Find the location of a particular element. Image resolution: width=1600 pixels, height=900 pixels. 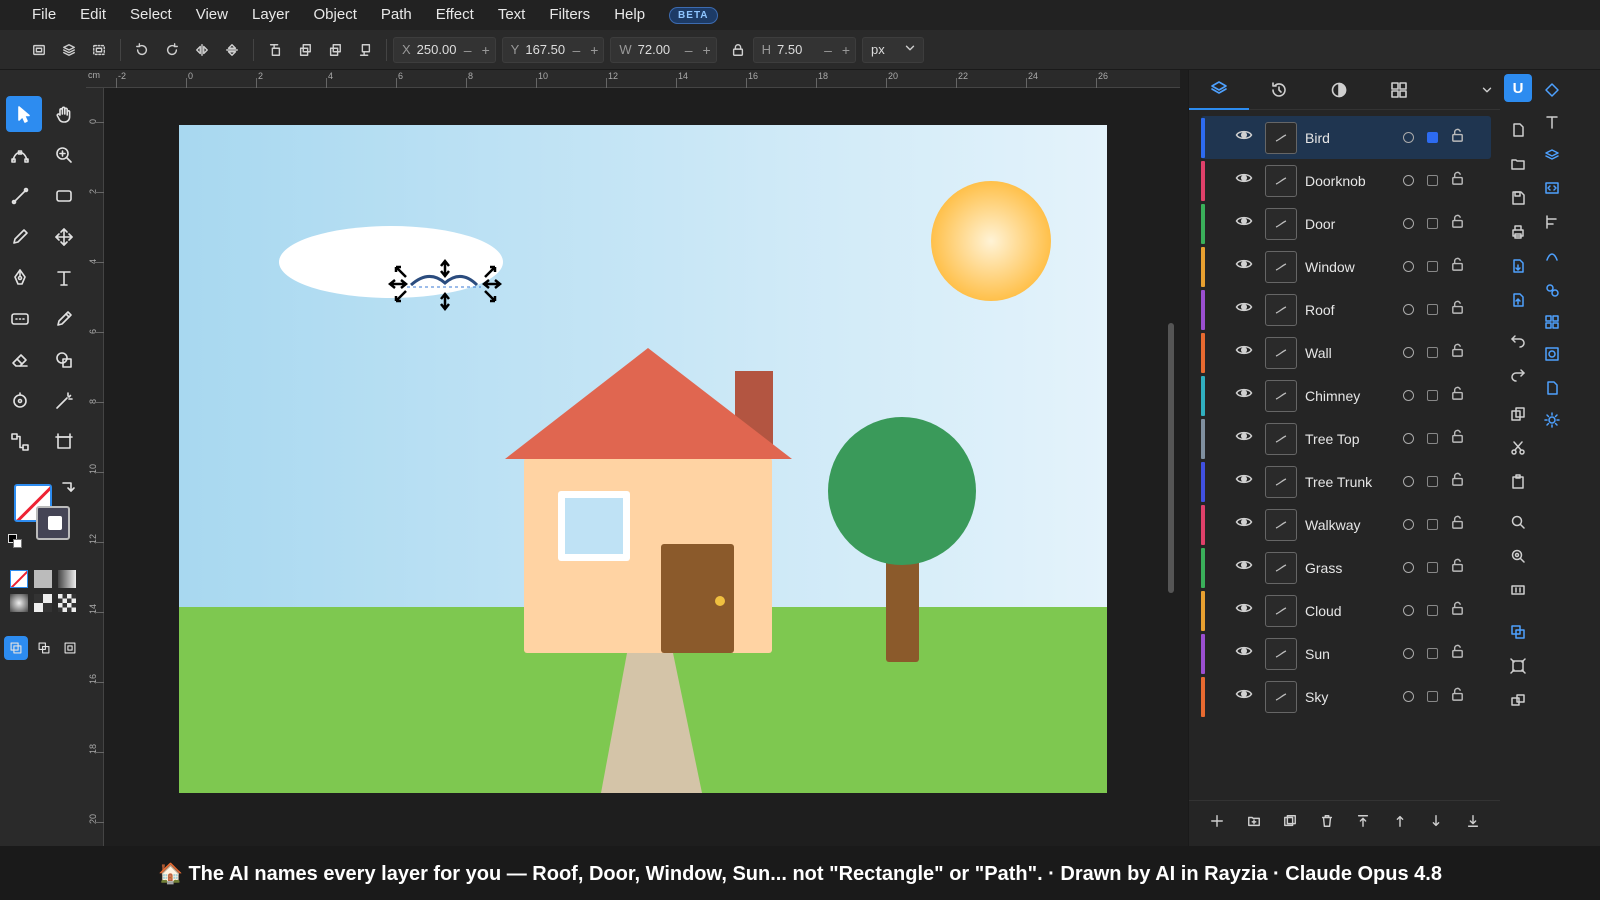

paste-icon is located at coordinates (1518, 482).